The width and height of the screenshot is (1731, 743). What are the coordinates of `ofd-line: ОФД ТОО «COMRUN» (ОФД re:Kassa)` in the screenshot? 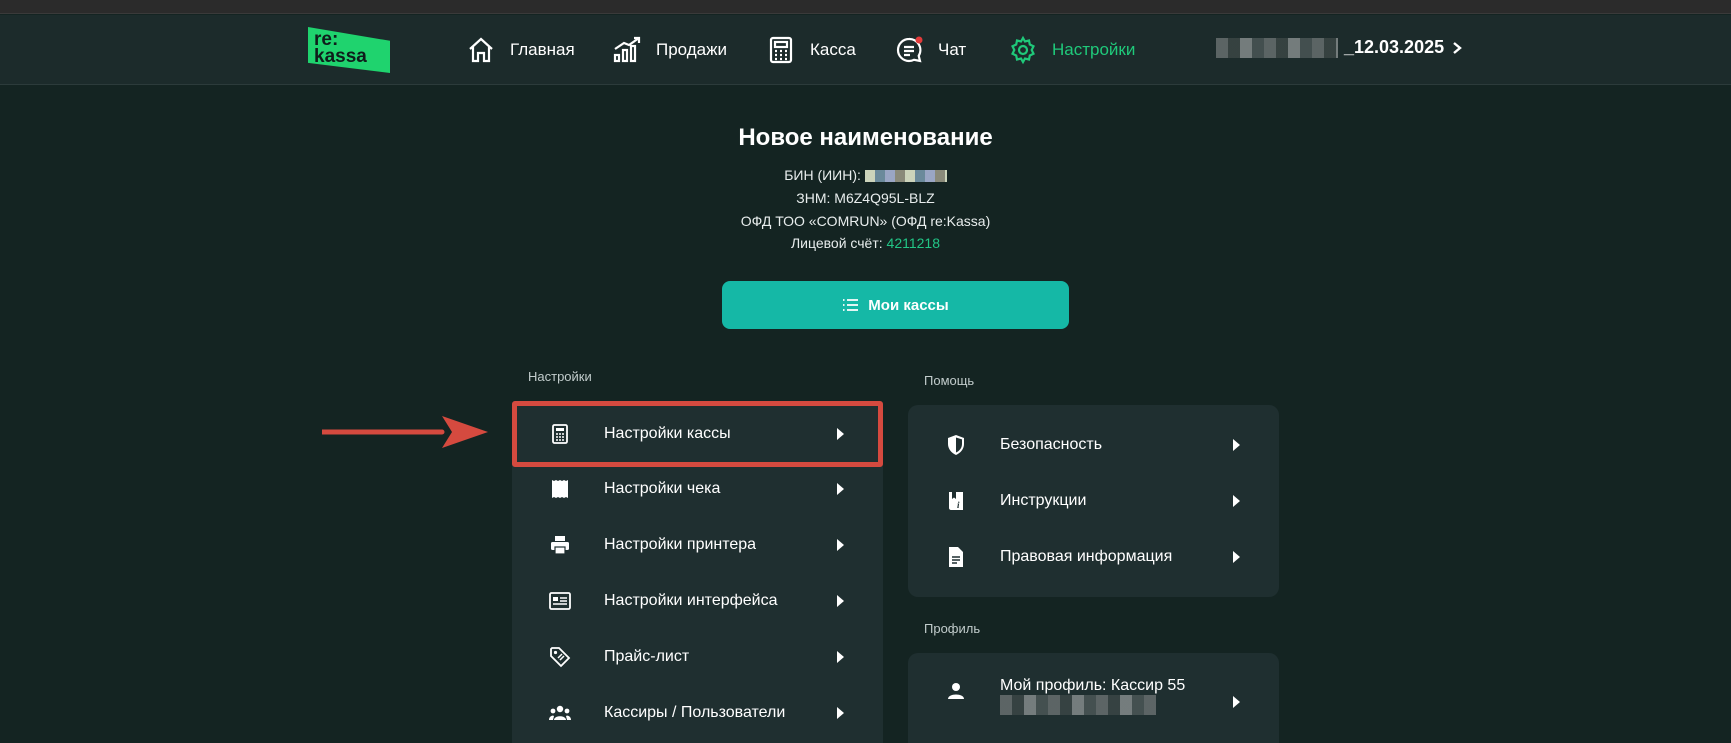 It's located at (865, 221).